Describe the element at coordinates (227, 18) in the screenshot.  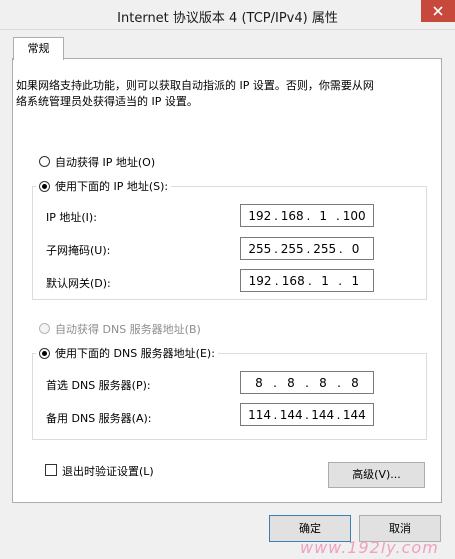
I see `window-title: Internet 协议版本 4 (TCP/IPv4) 属性` at that location.